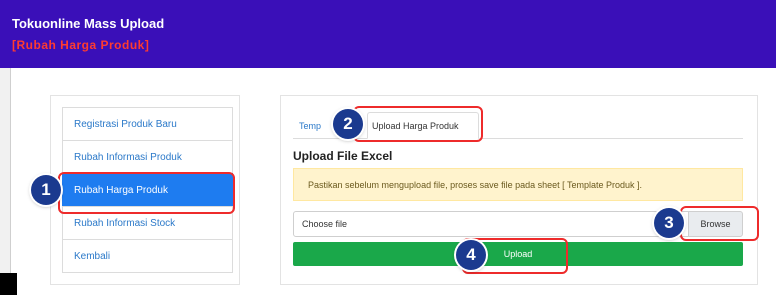 The height and width of the screenshot is (295, 776). What do you see at coordinates (46, 190) in the screenshot?
I see `step-badge-1: 1` at bounding box center [46, 190].